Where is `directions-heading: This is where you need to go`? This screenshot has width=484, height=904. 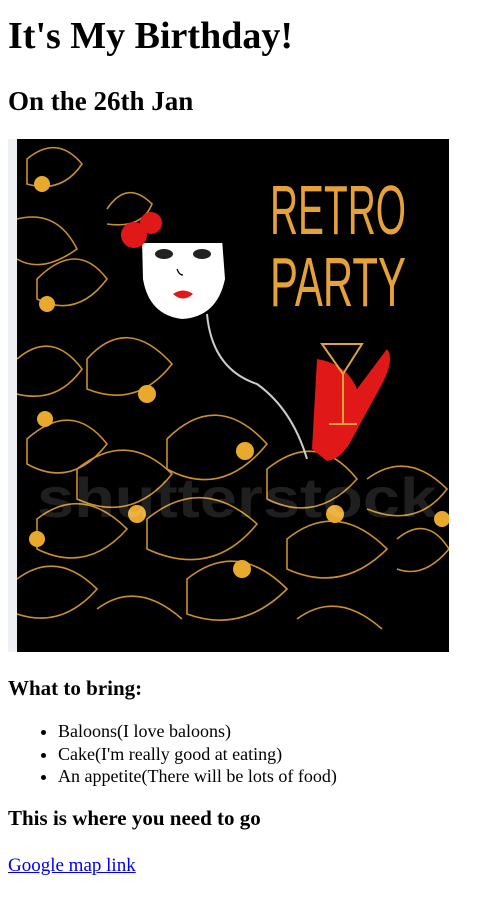
directions-heading: This is where you need to go is located at coordinates (134, 817).